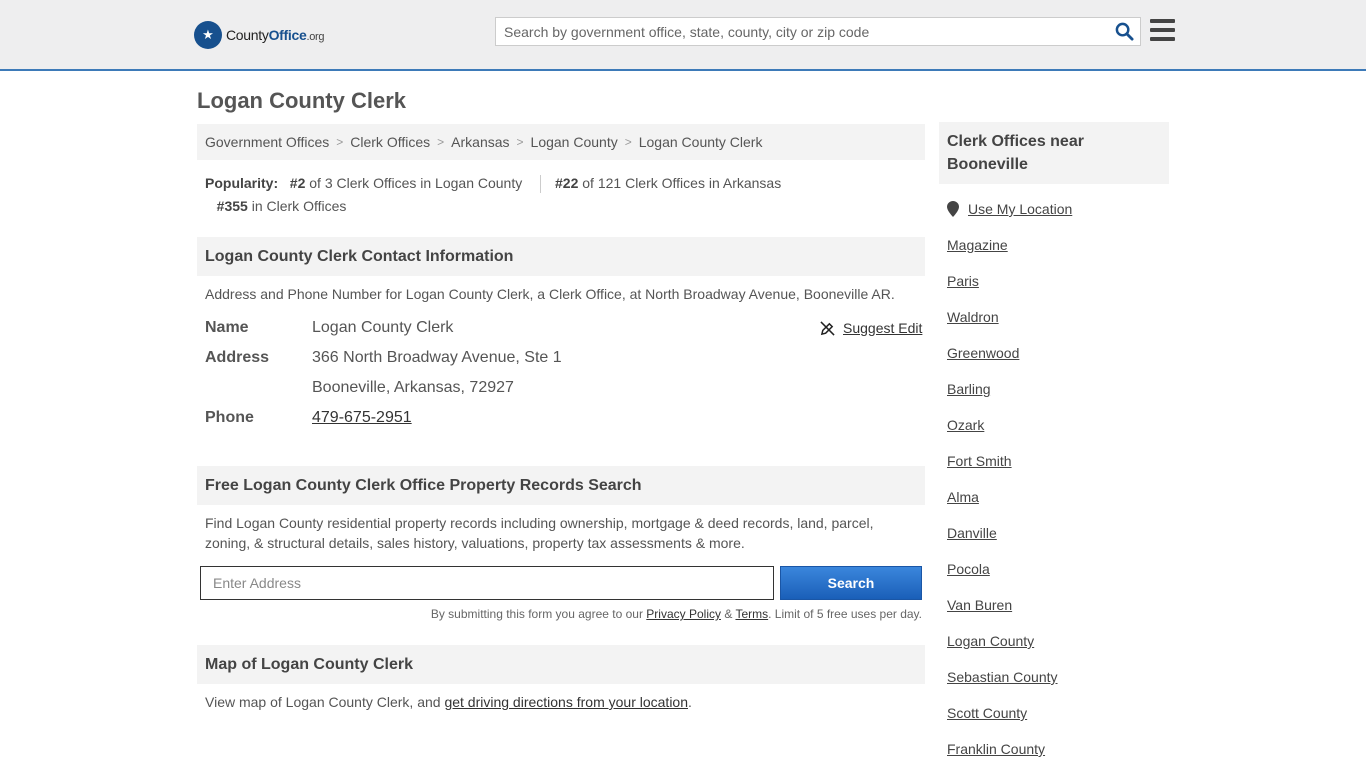  What do you see at coordinates (1002, 759) in the screenshot?
I see `list-item: Franklin County` at bounding box center [1002, 759].